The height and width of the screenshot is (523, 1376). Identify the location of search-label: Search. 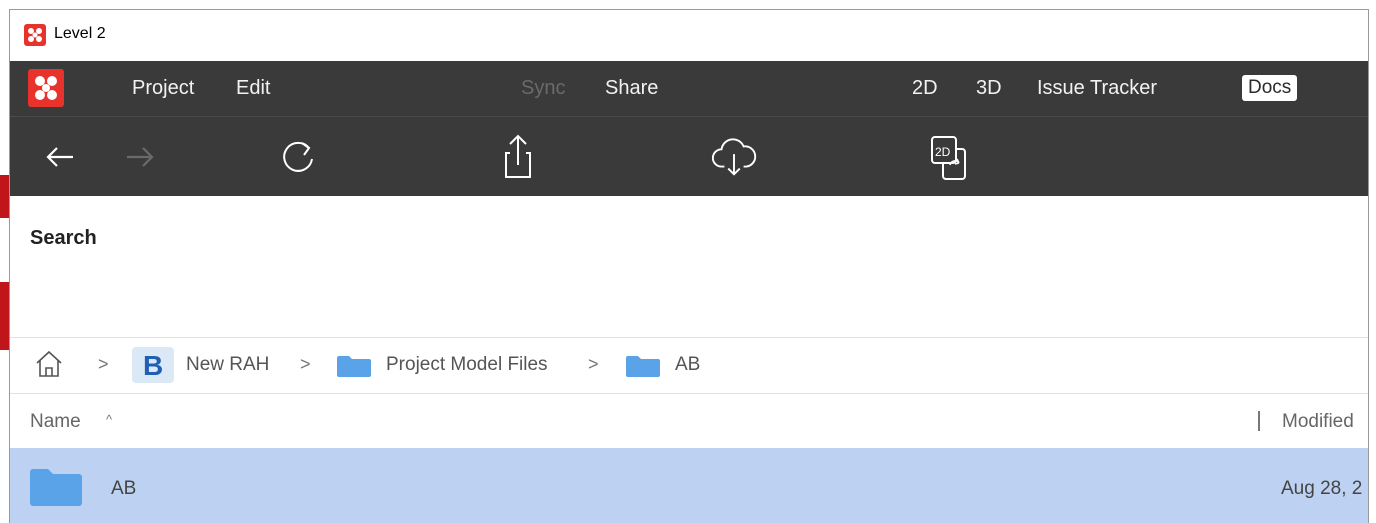
(63, 238).